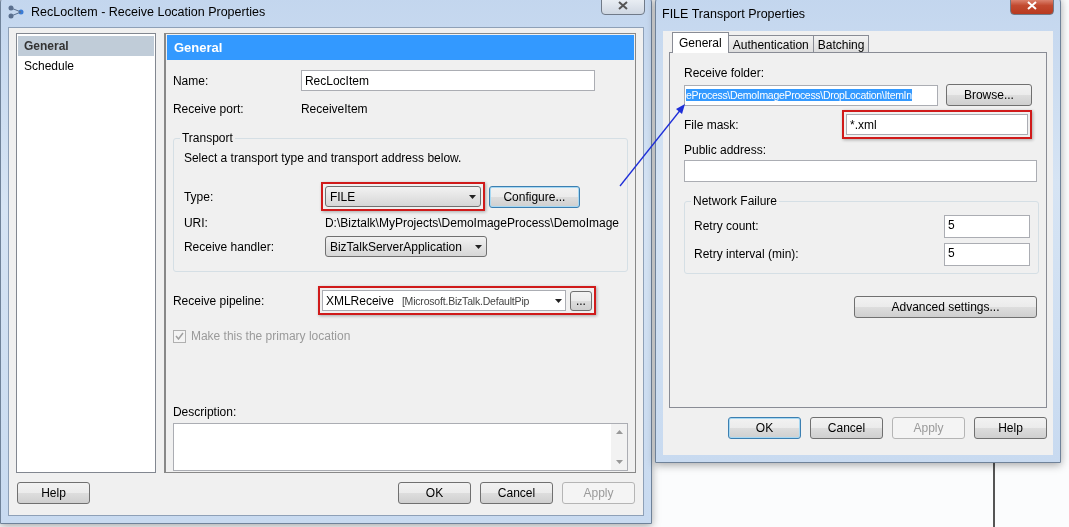 The height and width of the screenshot is (527, 1069). What do you see at coordinates (619, 432) in the screenshot?
I see `scroll-up-icon` at bounding box center [619, 432].